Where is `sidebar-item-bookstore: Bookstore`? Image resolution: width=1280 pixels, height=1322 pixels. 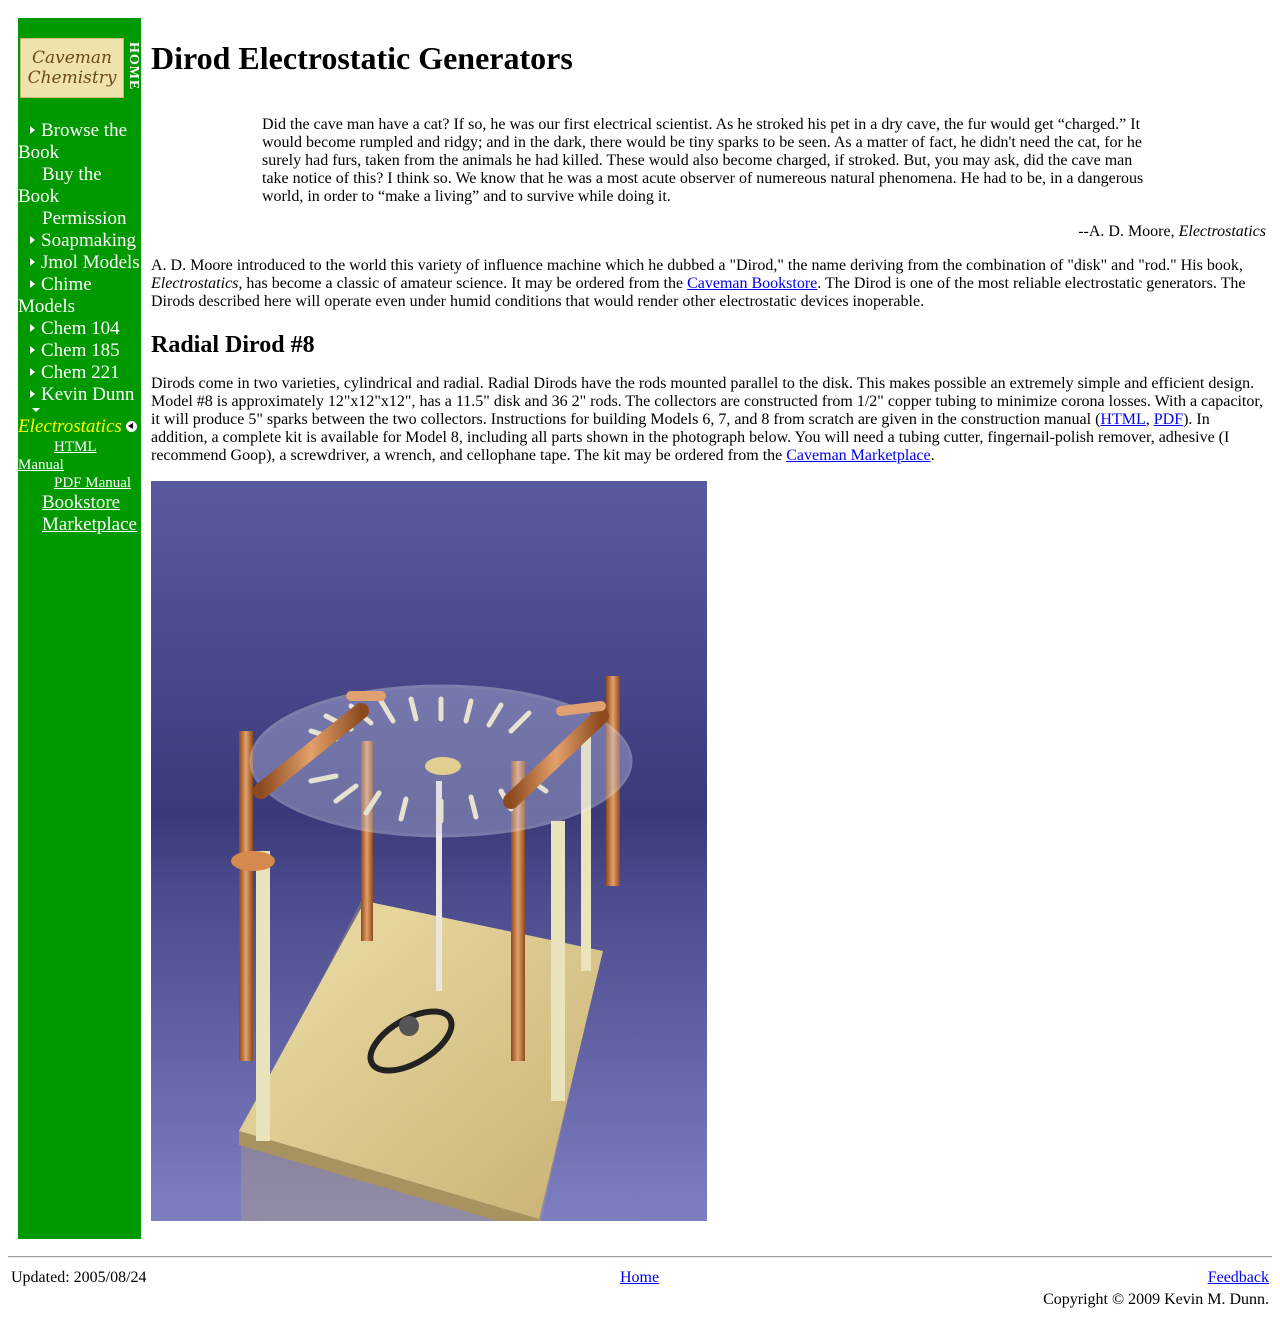 sidebar-item-bookstore: Bookstore is located at coordinates (79, 503).